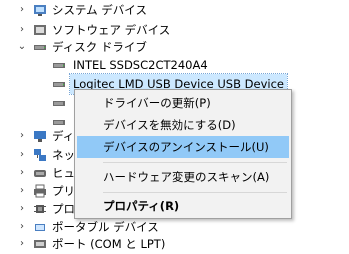 Image resolution: width=349 pixels, height=254 pixels. I want to click on menu-item-label: デバイスを無効にする(D), so click(169, 125).